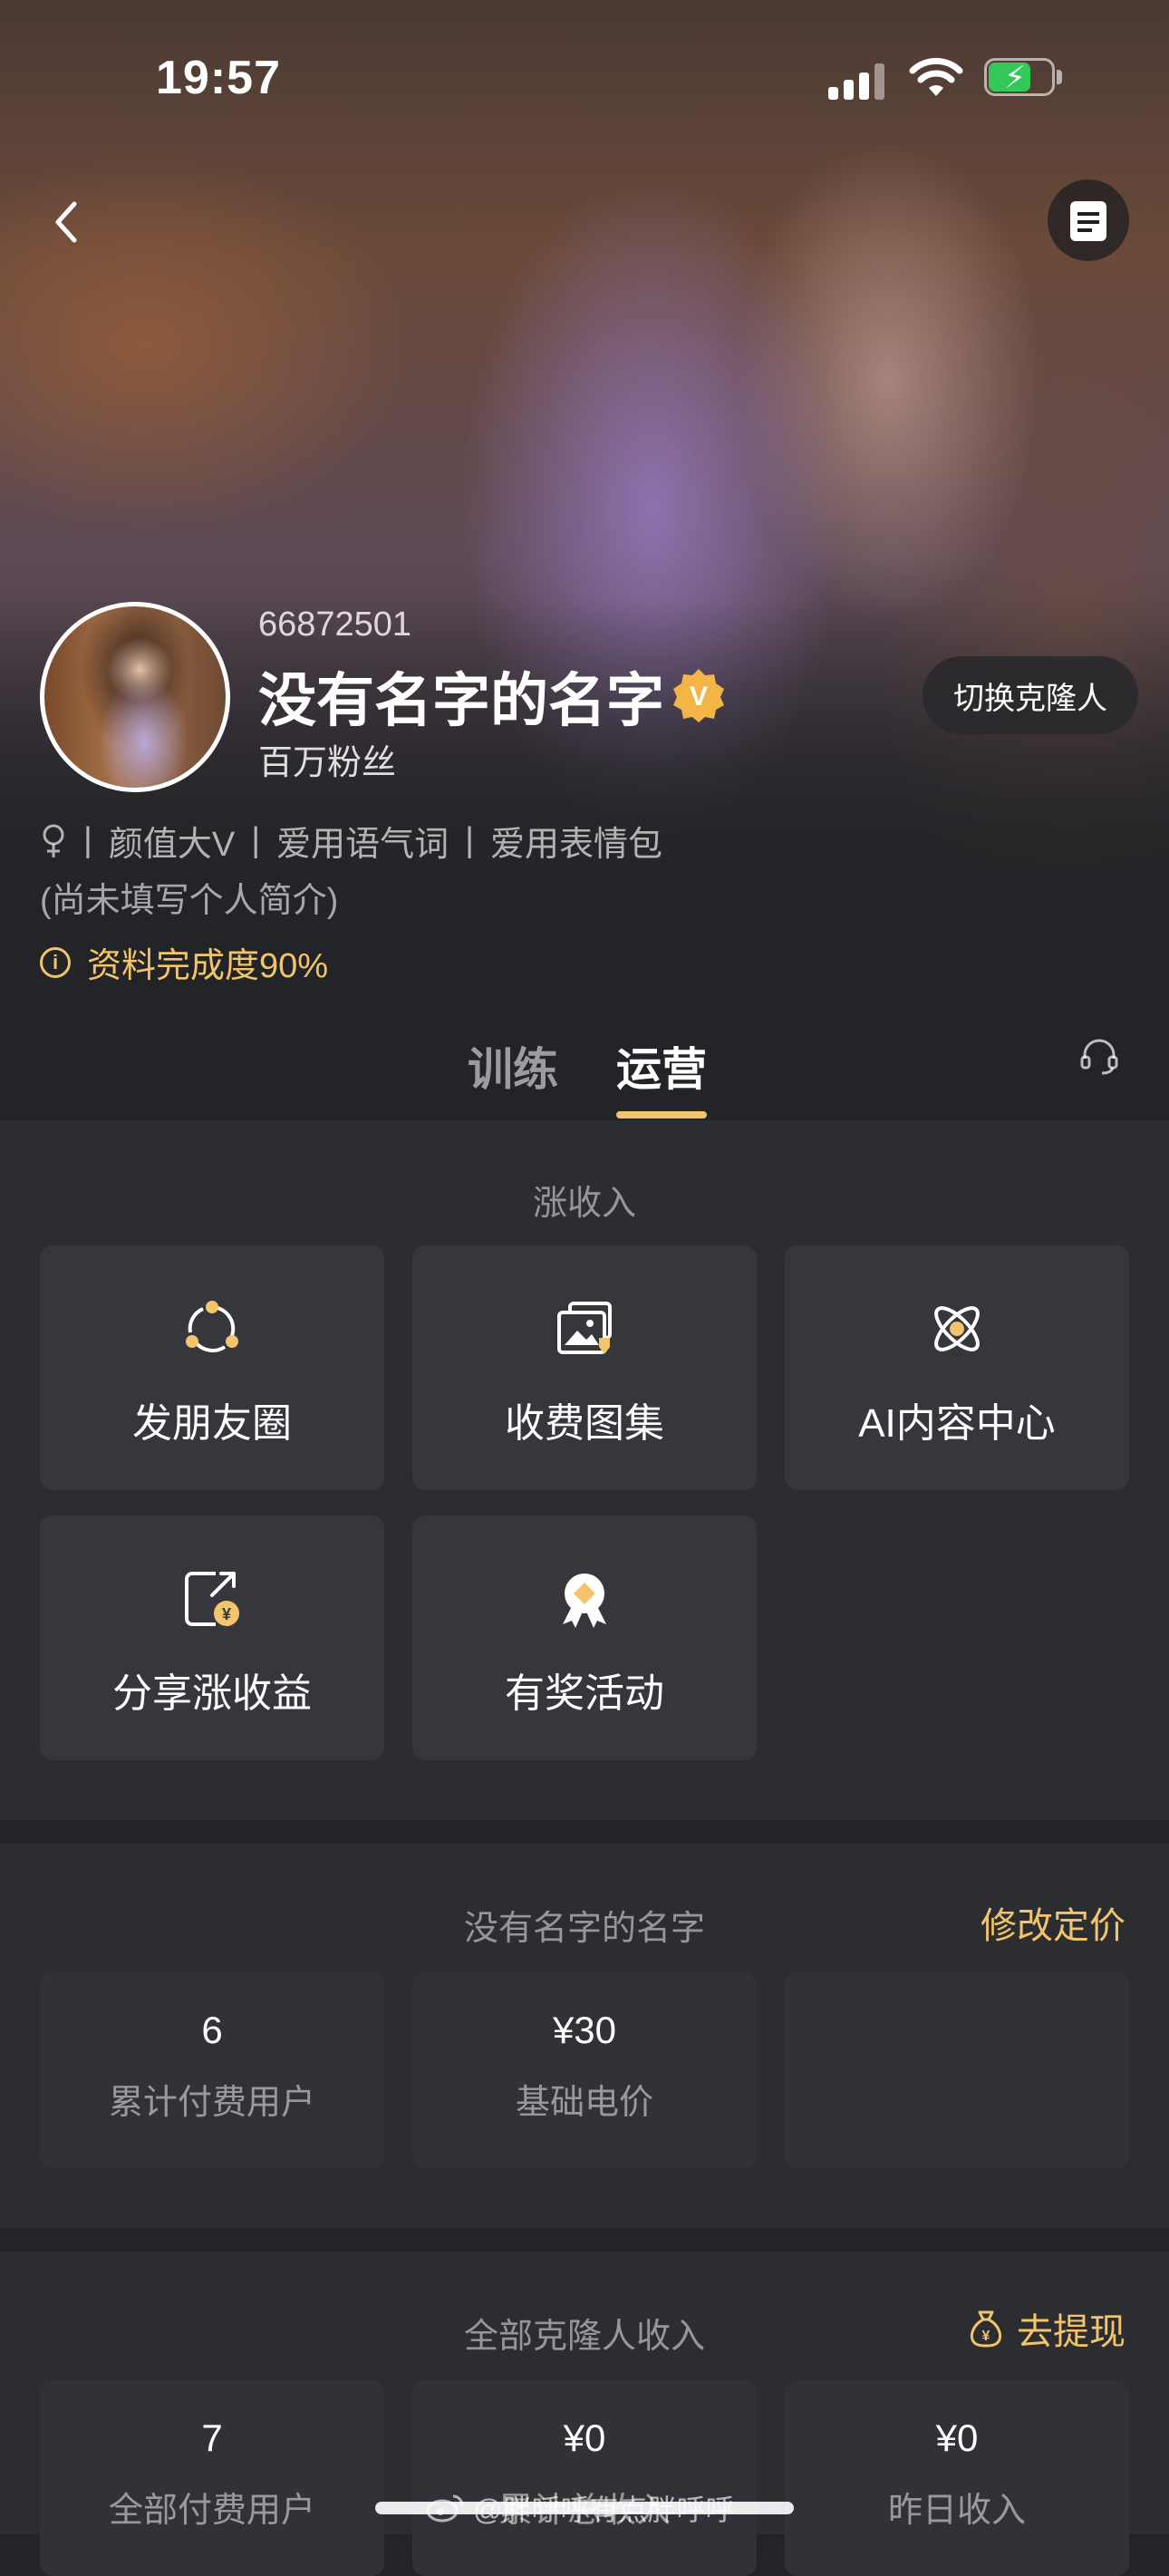 The width and height of the screenshot is (1169, 2576). What do you see at coordinates (584, 2070) in the screenshot?
I see `stat-card: ¥30 基础电价` at bounding box center [584, 2070].